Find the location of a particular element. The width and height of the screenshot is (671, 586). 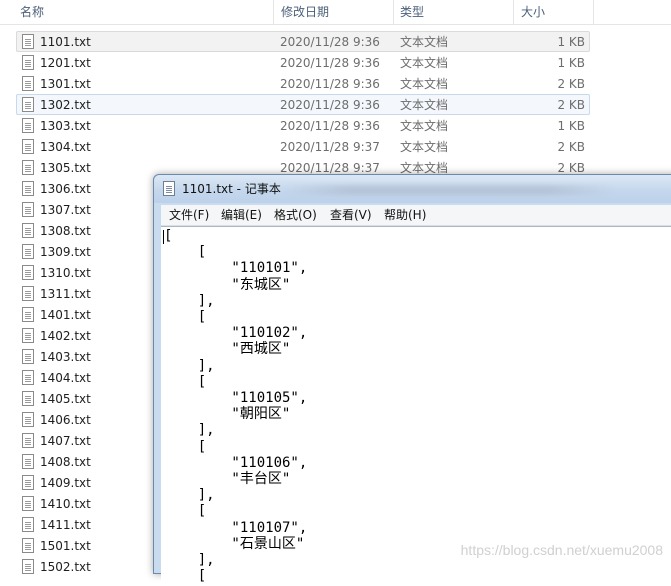

column-header-modified: 修改日期 is located at coordinates (305, 12).